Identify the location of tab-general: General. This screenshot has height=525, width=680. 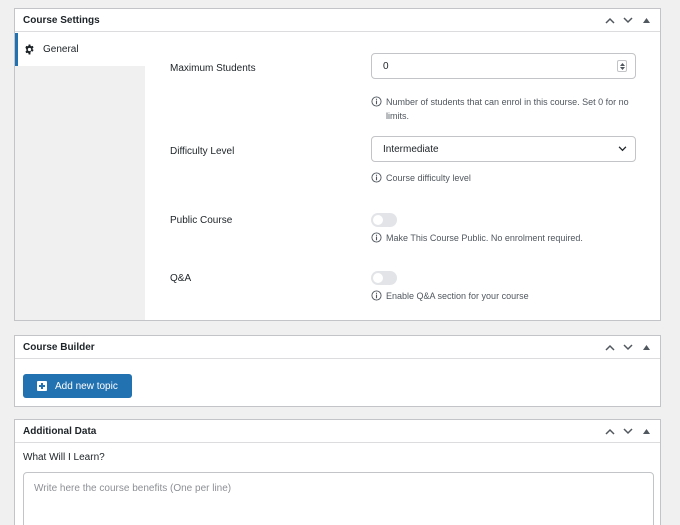
(80, 49).